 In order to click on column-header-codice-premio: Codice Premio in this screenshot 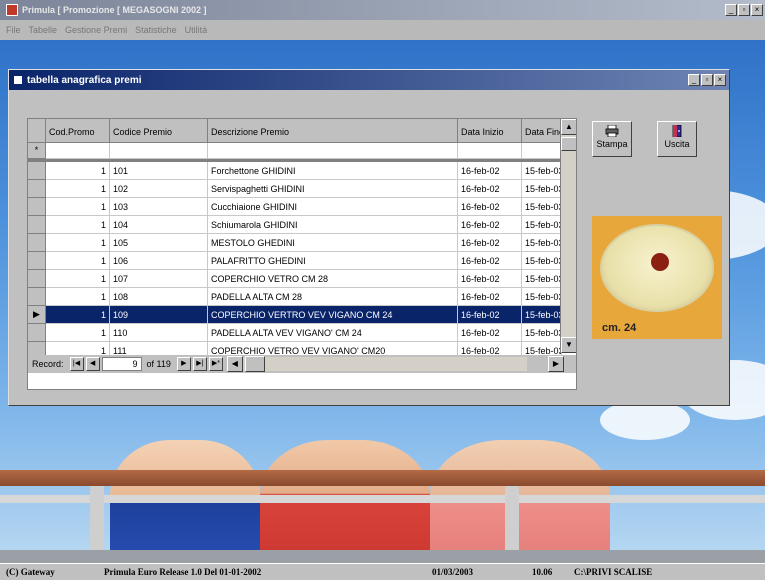, I will do `click(159, 131)`.